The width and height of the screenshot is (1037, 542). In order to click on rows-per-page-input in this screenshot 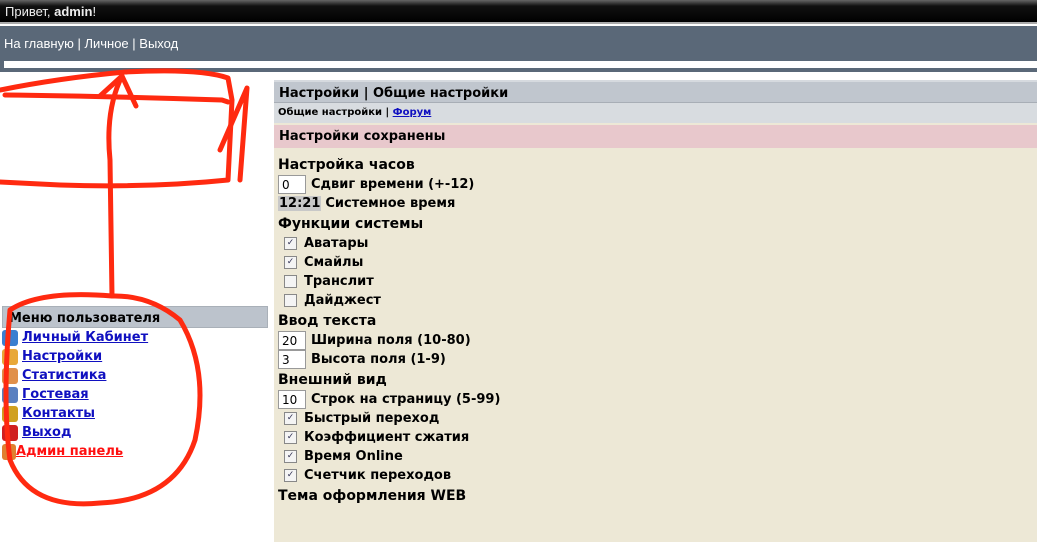, I will do `click(292, 399)`.